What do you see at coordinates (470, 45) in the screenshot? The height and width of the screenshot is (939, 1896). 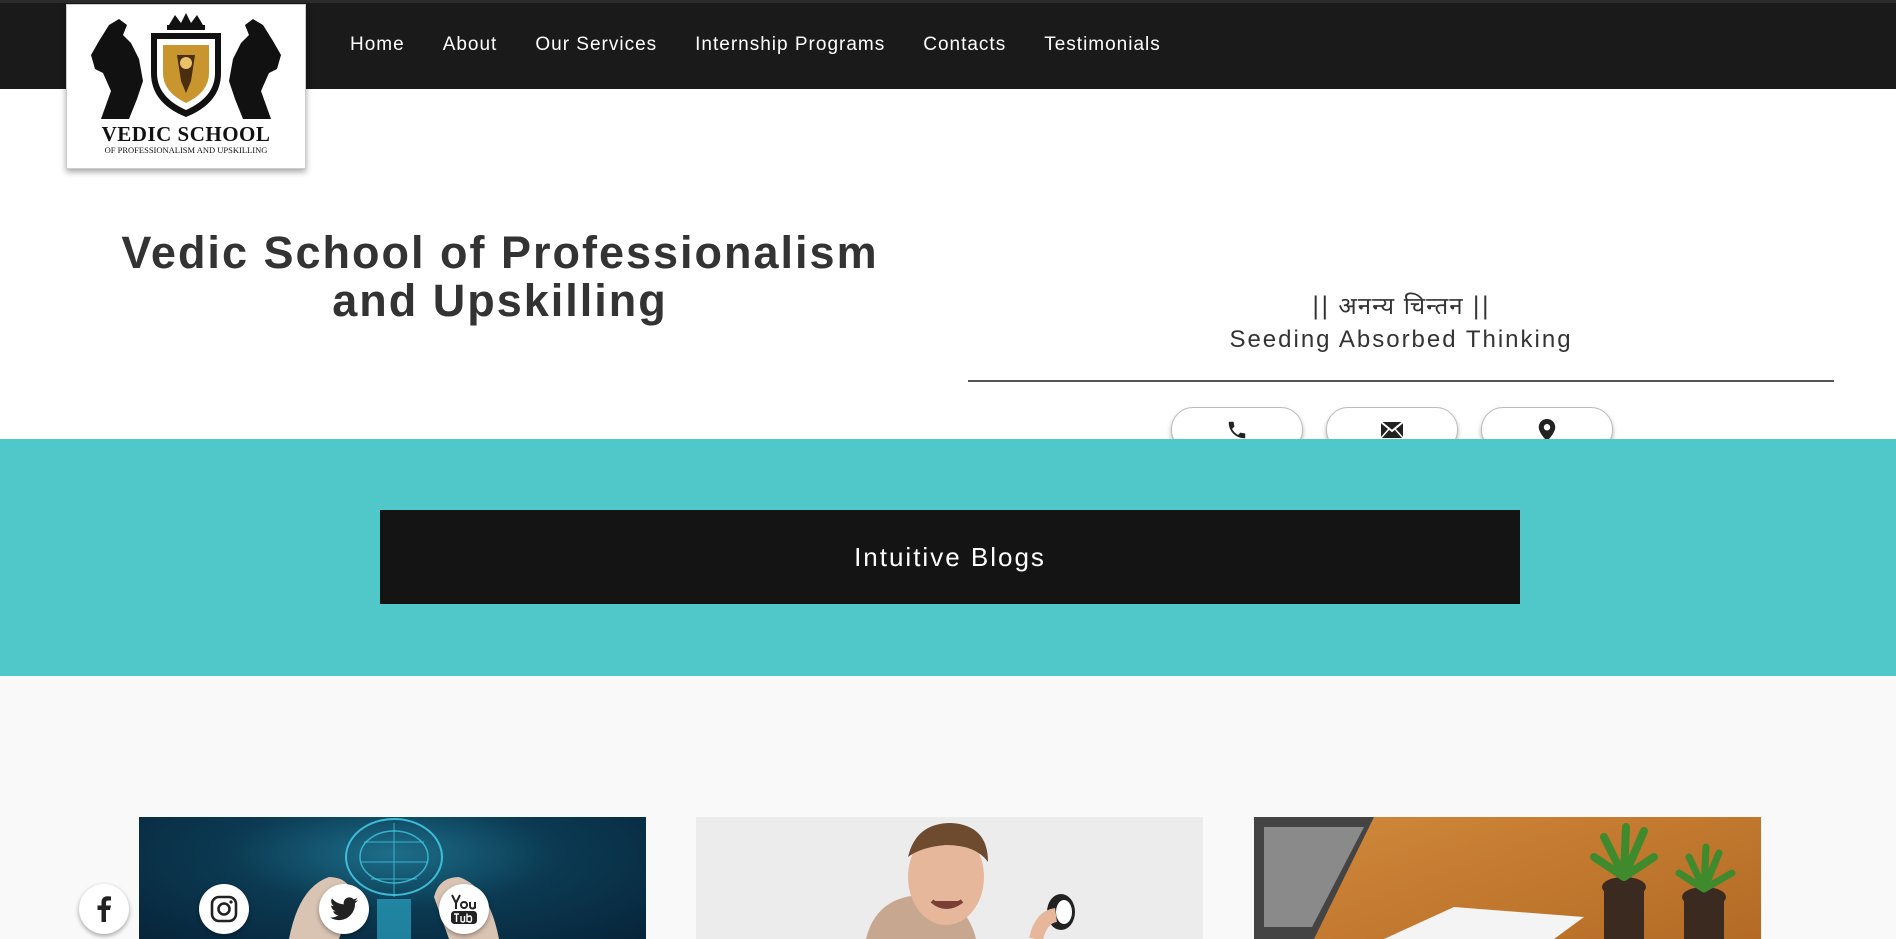 I see `nav-item-about: About` at bounding box center [470, 45].